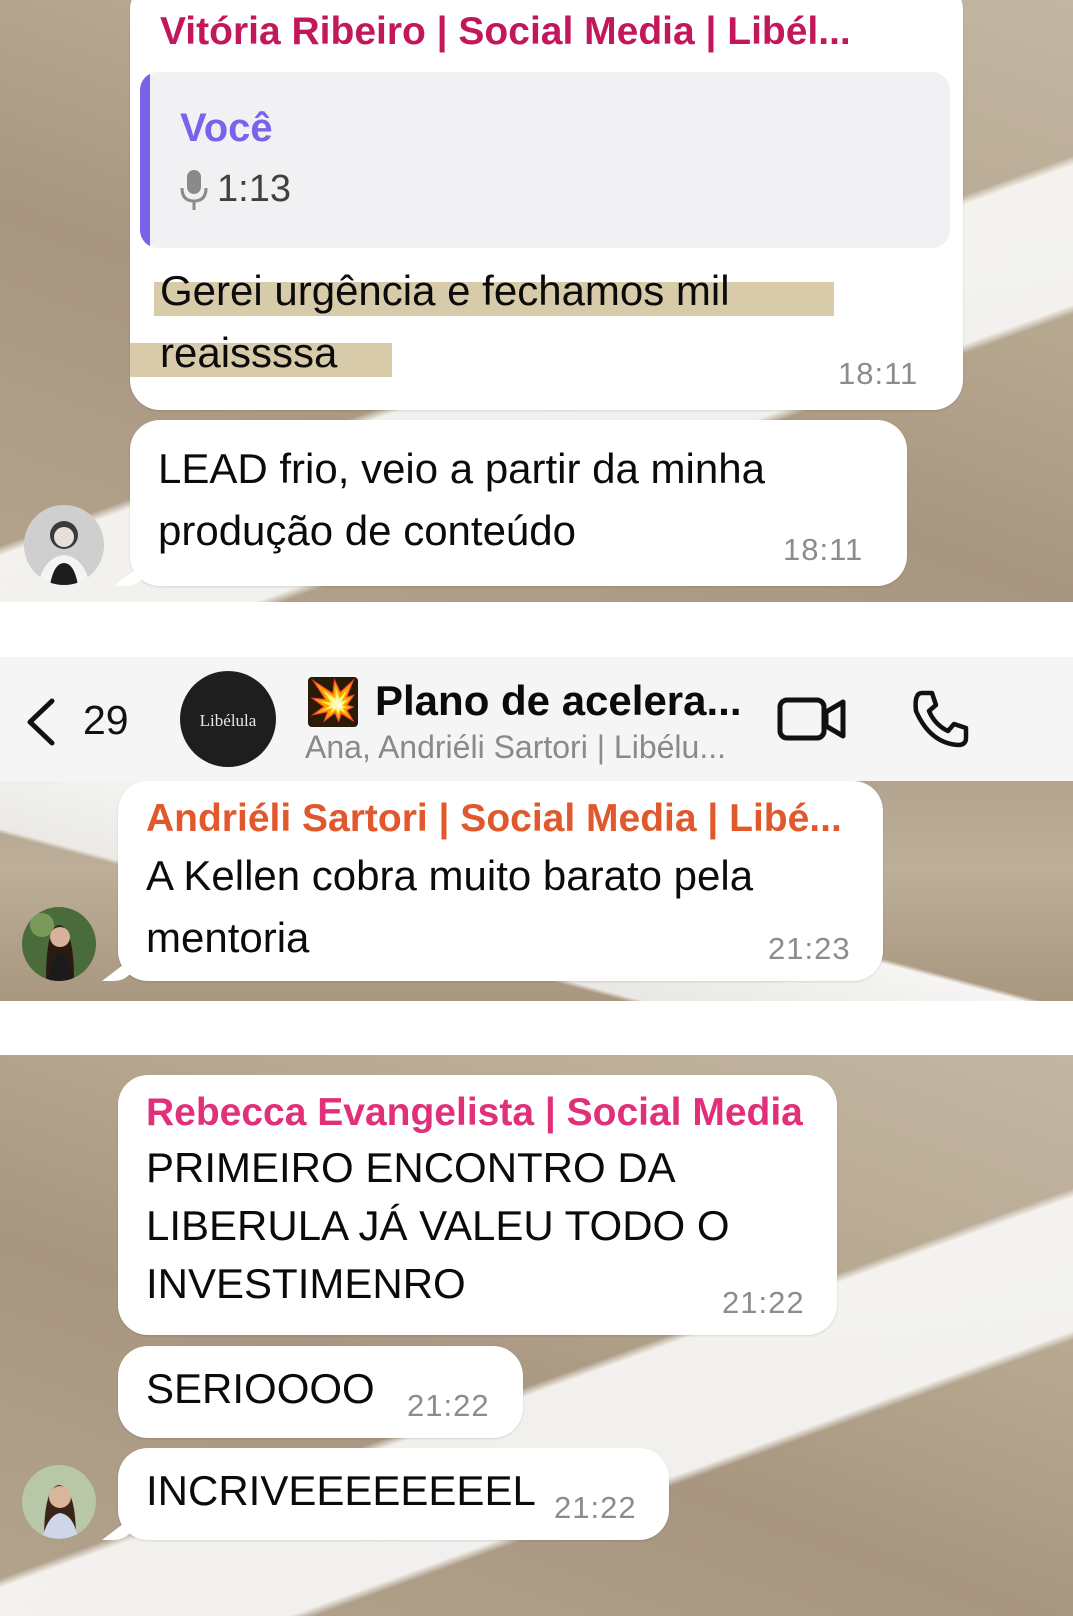 This screenshot has height=1616, width=1073. Describe the element at coordinates (940, 721) in the screenshot. I see `phone-icon` at that location.